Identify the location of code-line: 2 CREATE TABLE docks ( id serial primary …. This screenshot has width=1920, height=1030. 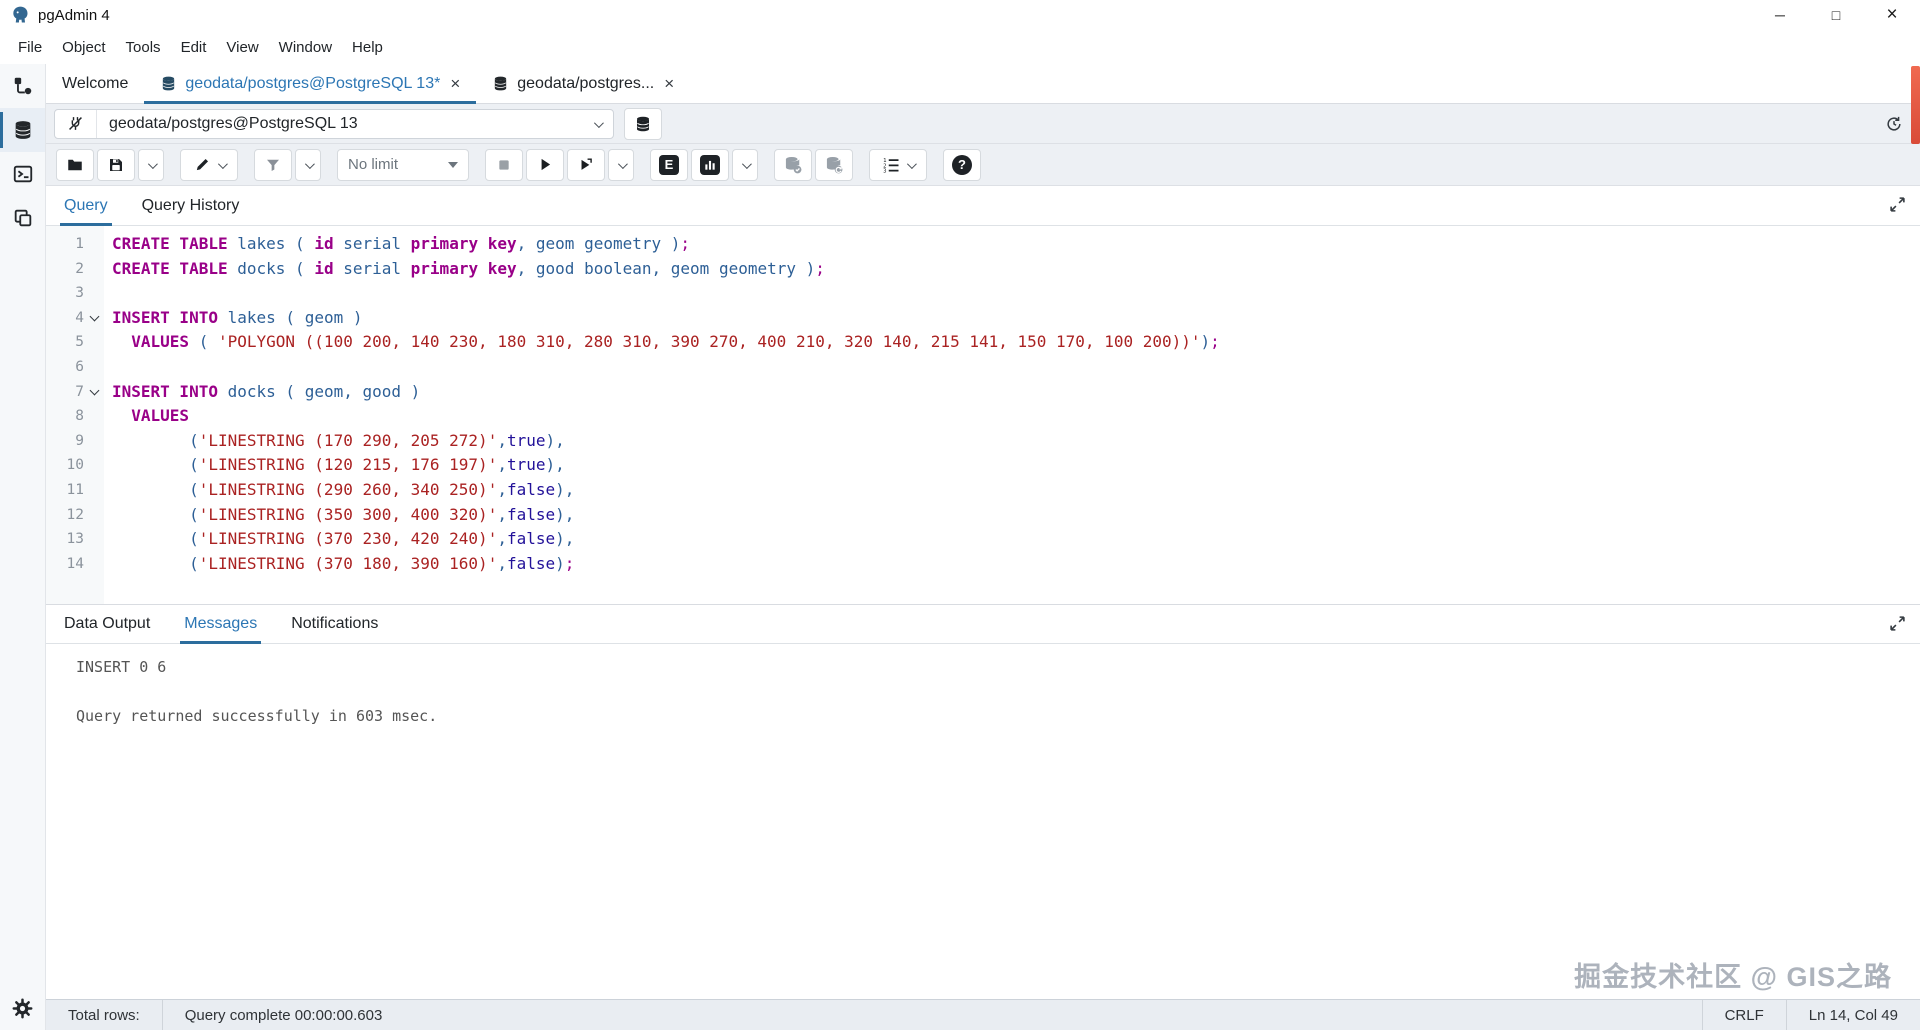
(983, 269).